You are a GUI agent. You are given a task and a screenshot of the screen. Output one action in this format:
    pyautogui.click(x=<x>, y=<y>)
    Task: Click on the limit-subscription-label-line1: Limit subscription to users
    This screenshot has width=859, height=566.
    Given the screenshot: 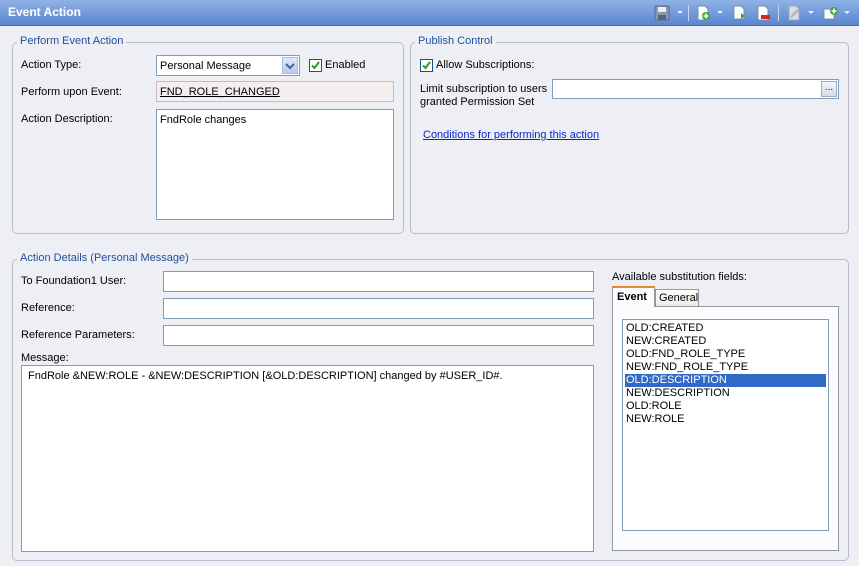 What is the action you would take?
    pyautogui.click(x=484, y=89)
    